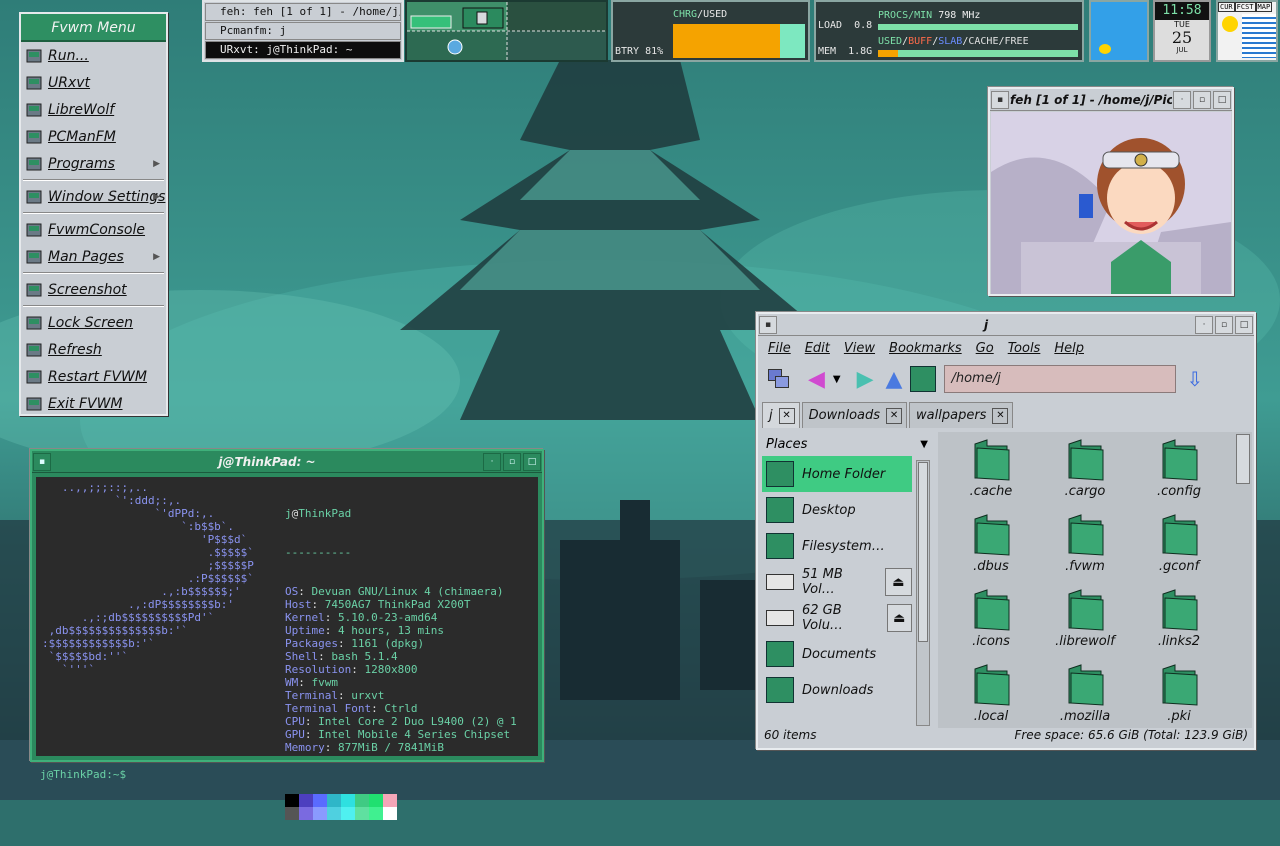 The image size is (1280, 846). What do you see at coordinates (923, 379) in the screenshot?
I see `home-folder-icon` at bounding box center [923, 379].